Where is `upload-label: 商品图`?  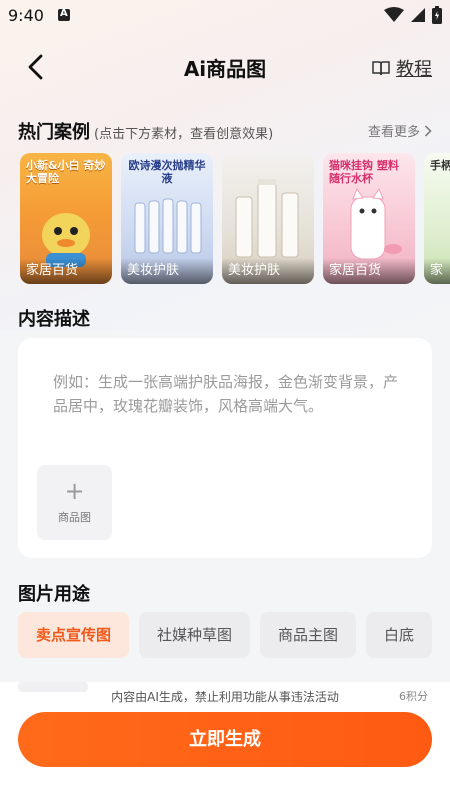
upload-label: 商品图 is located at coordinates (74, 517).